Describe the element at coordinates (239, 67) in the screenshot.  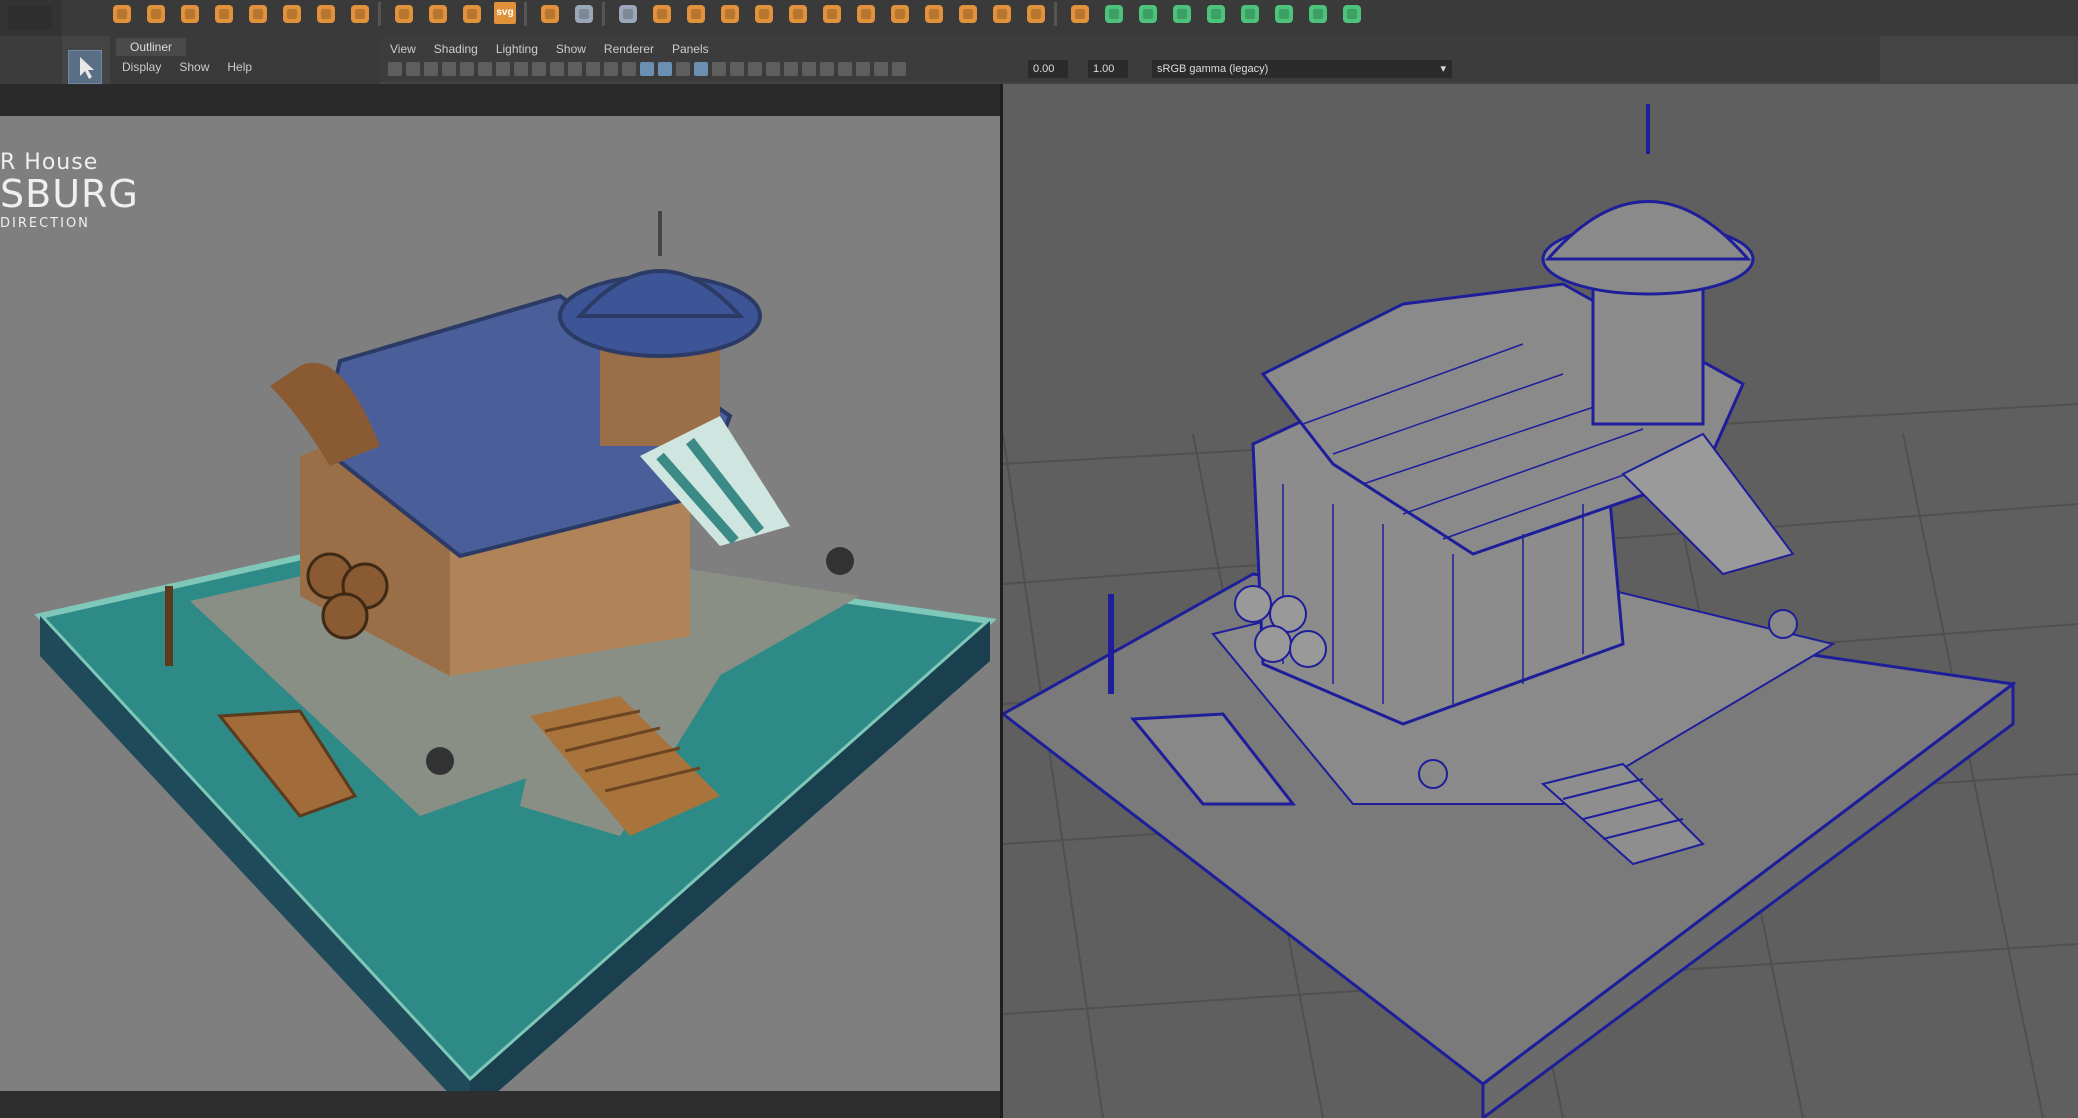
I see `outliner-menu-help: Help` at that location.